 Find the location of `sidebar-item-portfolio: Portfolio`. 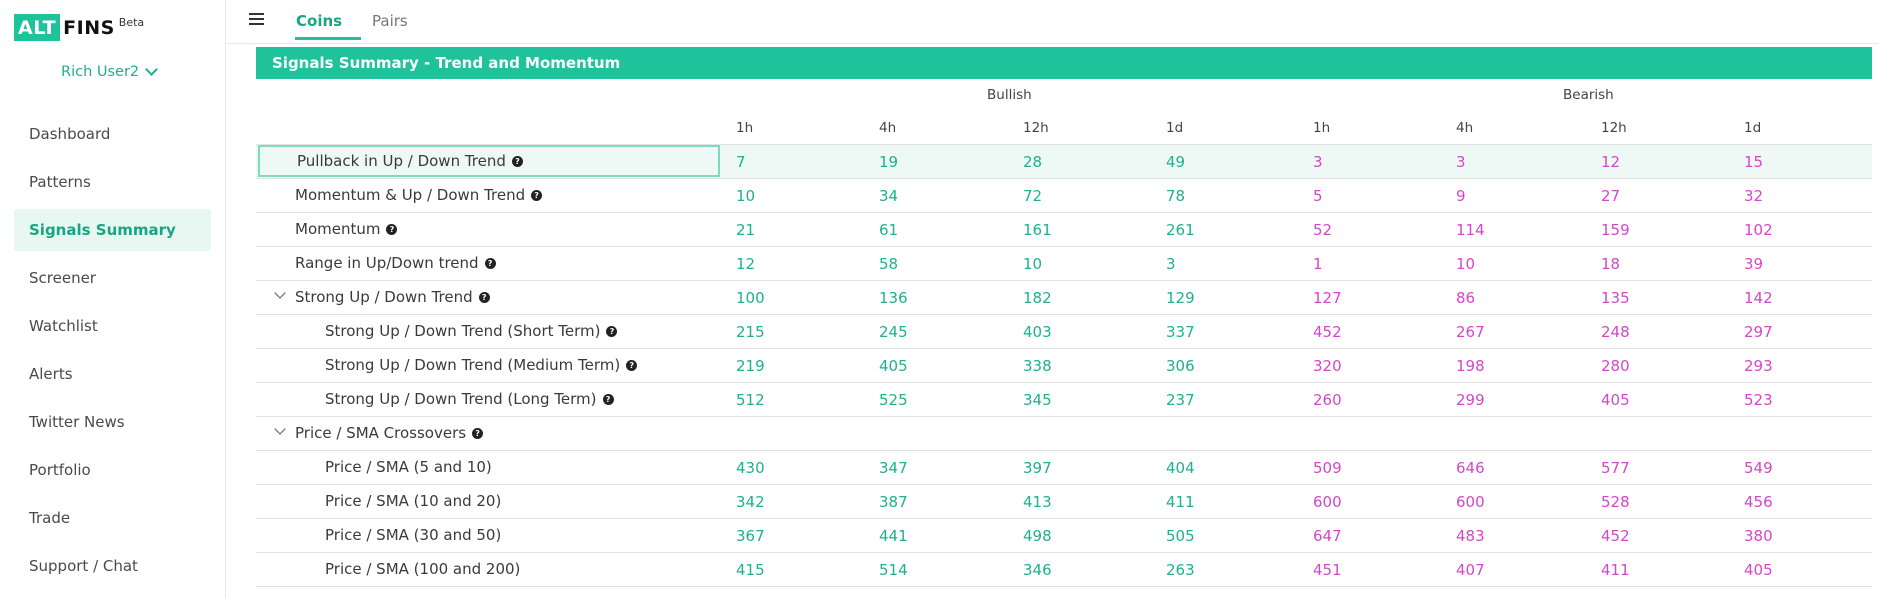

sidebar-item-portfolio: Portfolio is located at coordinates (112, 470).